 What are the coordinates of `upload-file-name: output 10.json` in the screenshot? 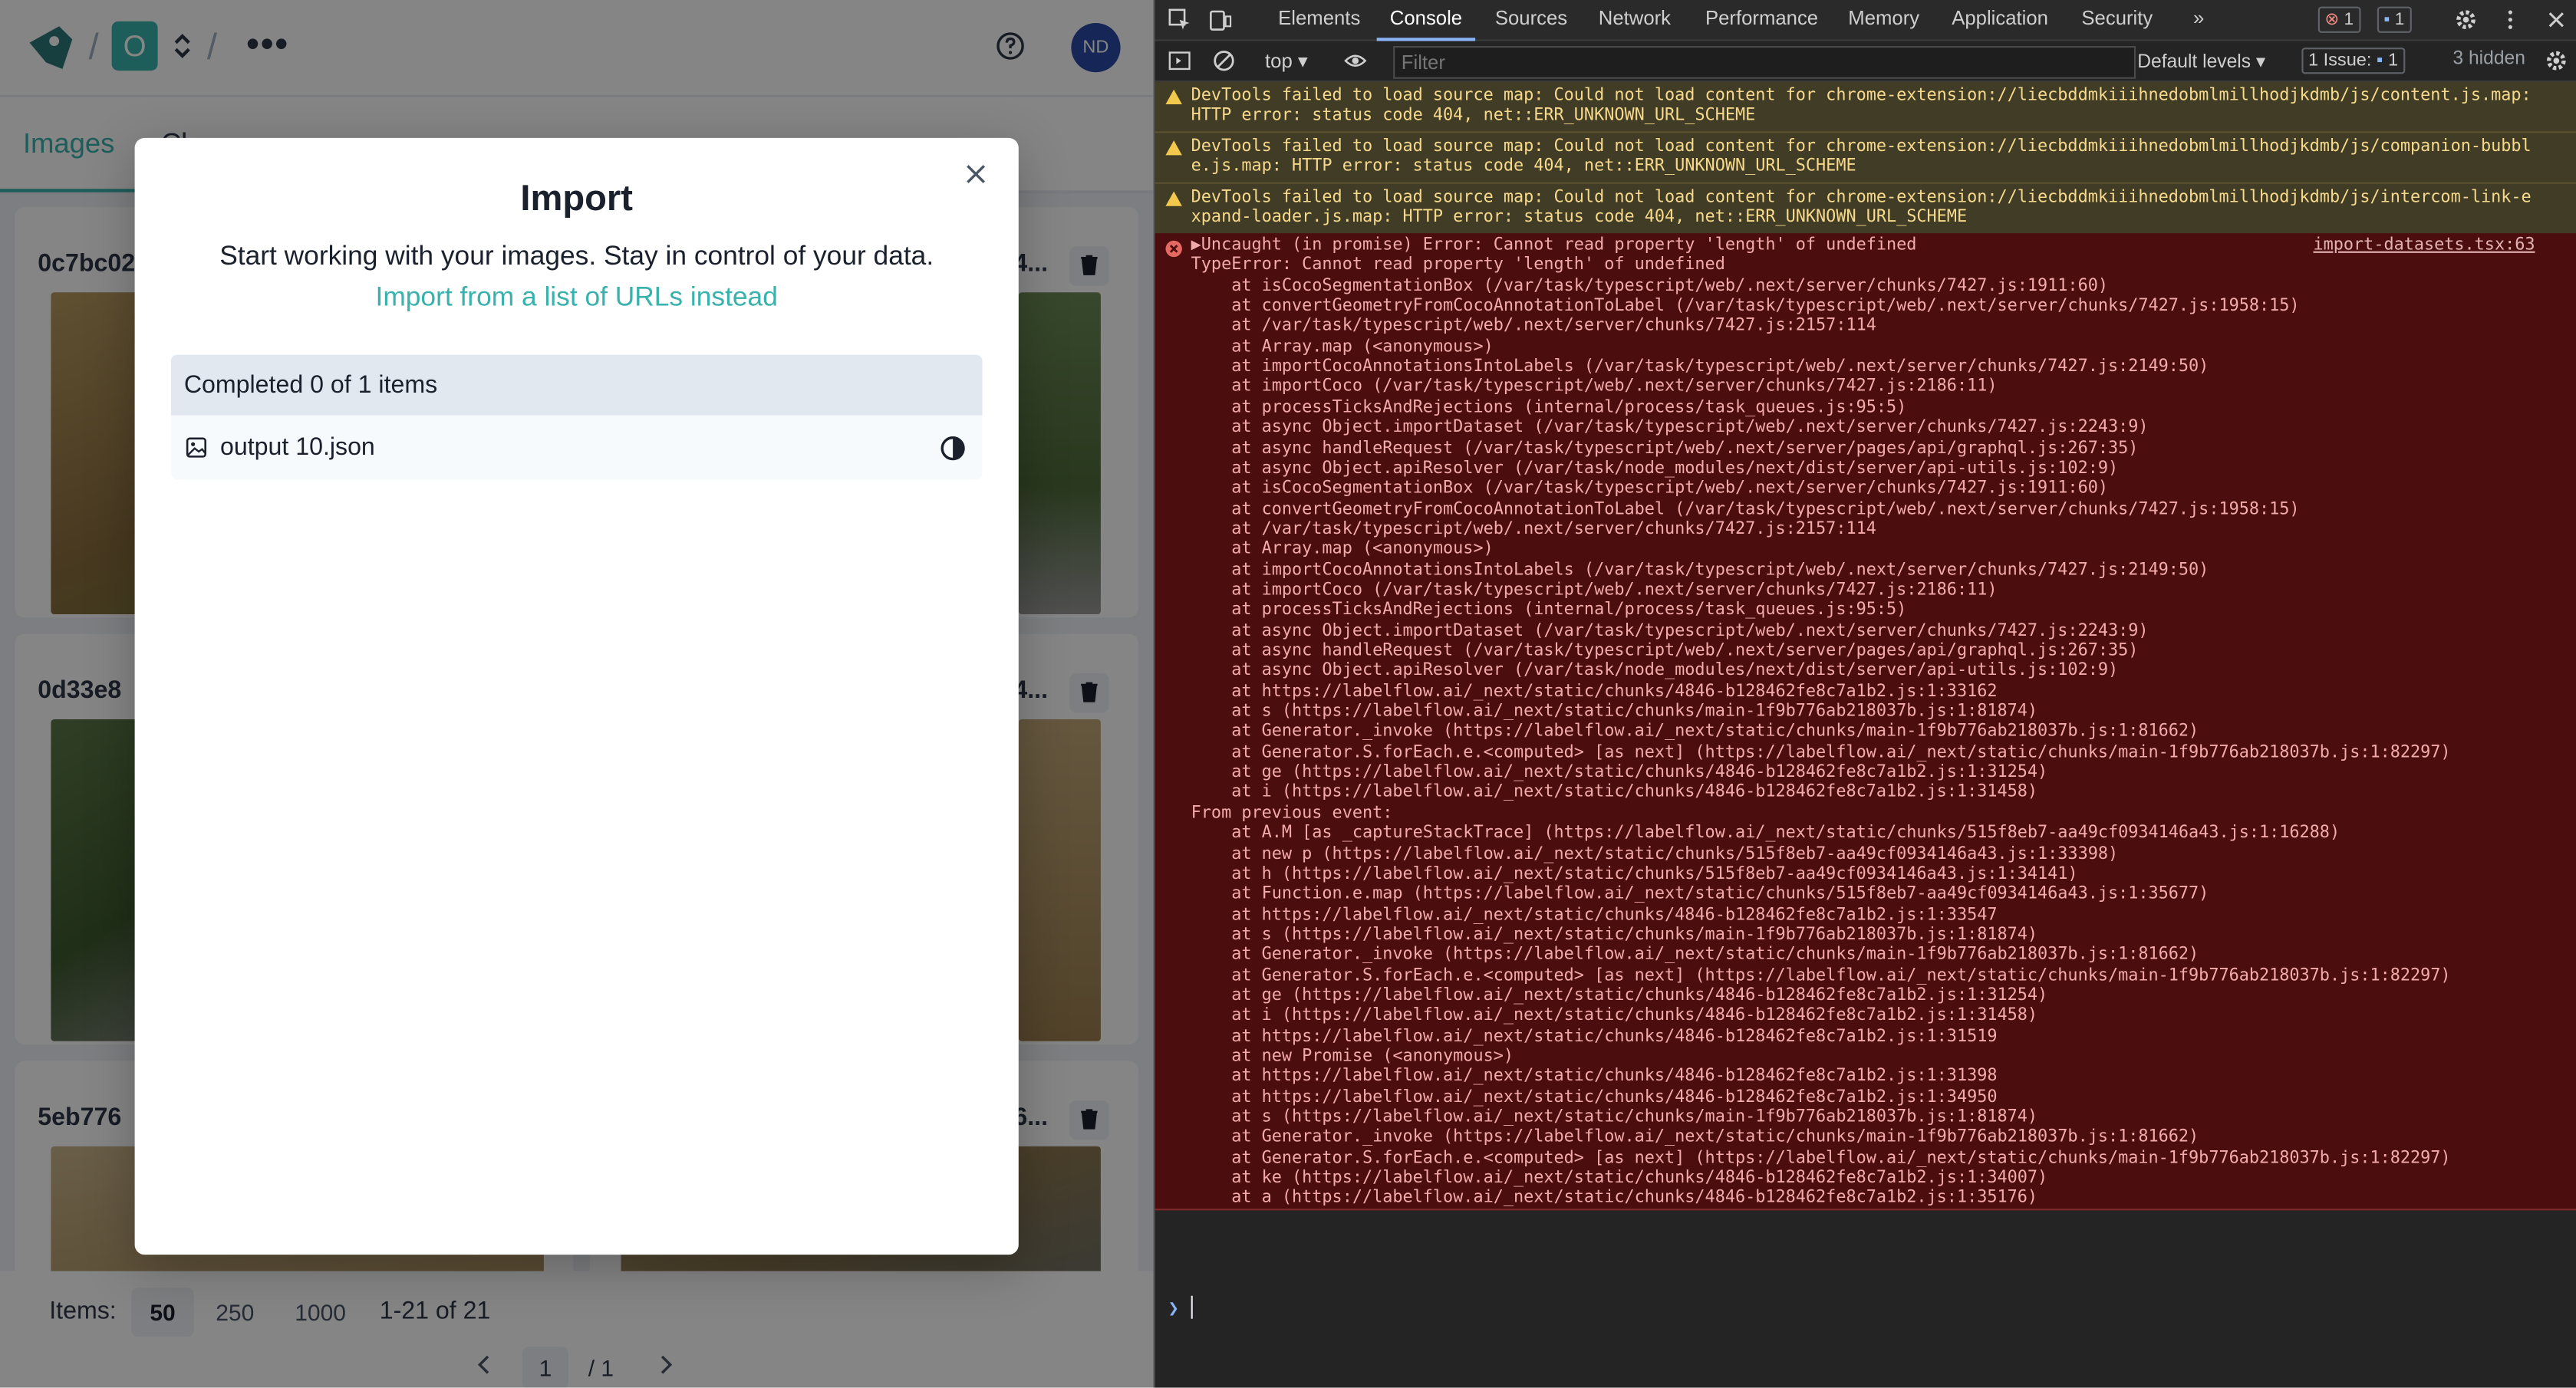 It's located at (297, 447).